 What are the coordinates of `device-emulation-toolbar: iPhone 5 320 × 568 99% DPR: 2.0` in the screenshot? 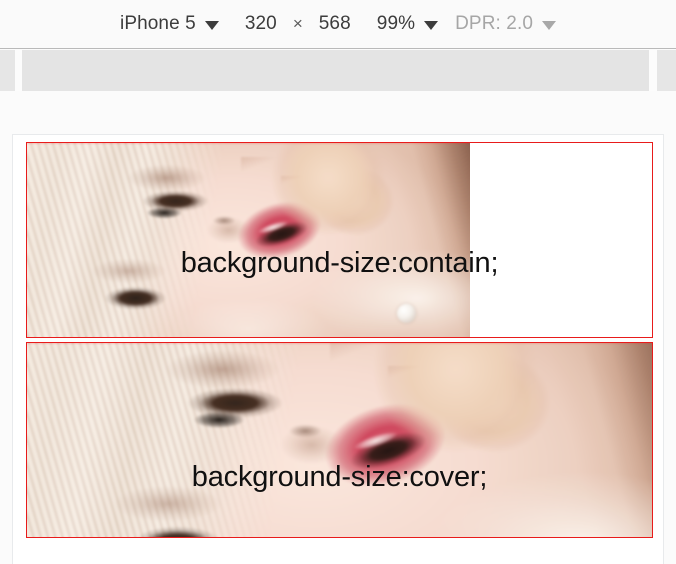 It's located at (338, 24).